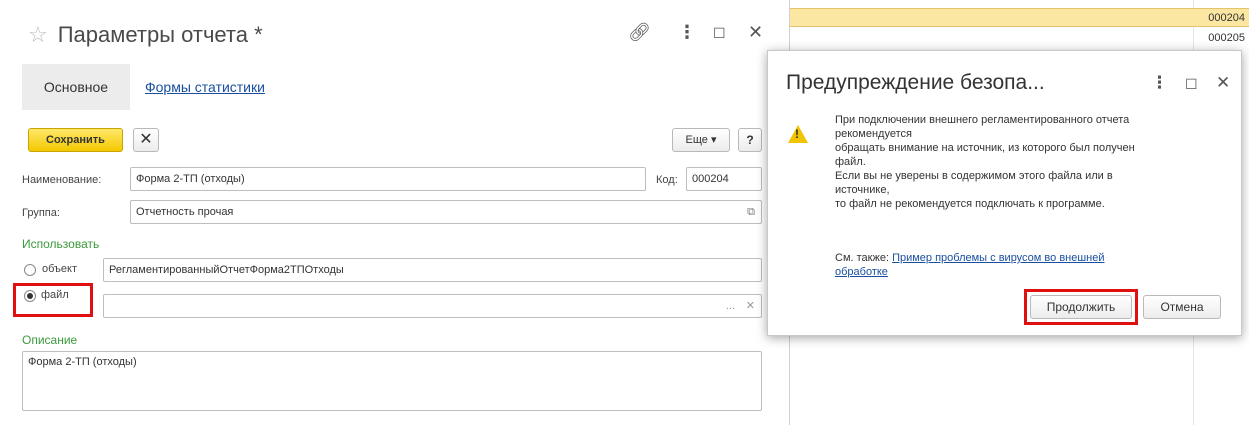 The width and height of the screenshot is (1249, 425). What do you see at coordinates (185, 212) in the screenshot?
I see `group-value: Отчетность прочая` at bounding box center [185, 212].